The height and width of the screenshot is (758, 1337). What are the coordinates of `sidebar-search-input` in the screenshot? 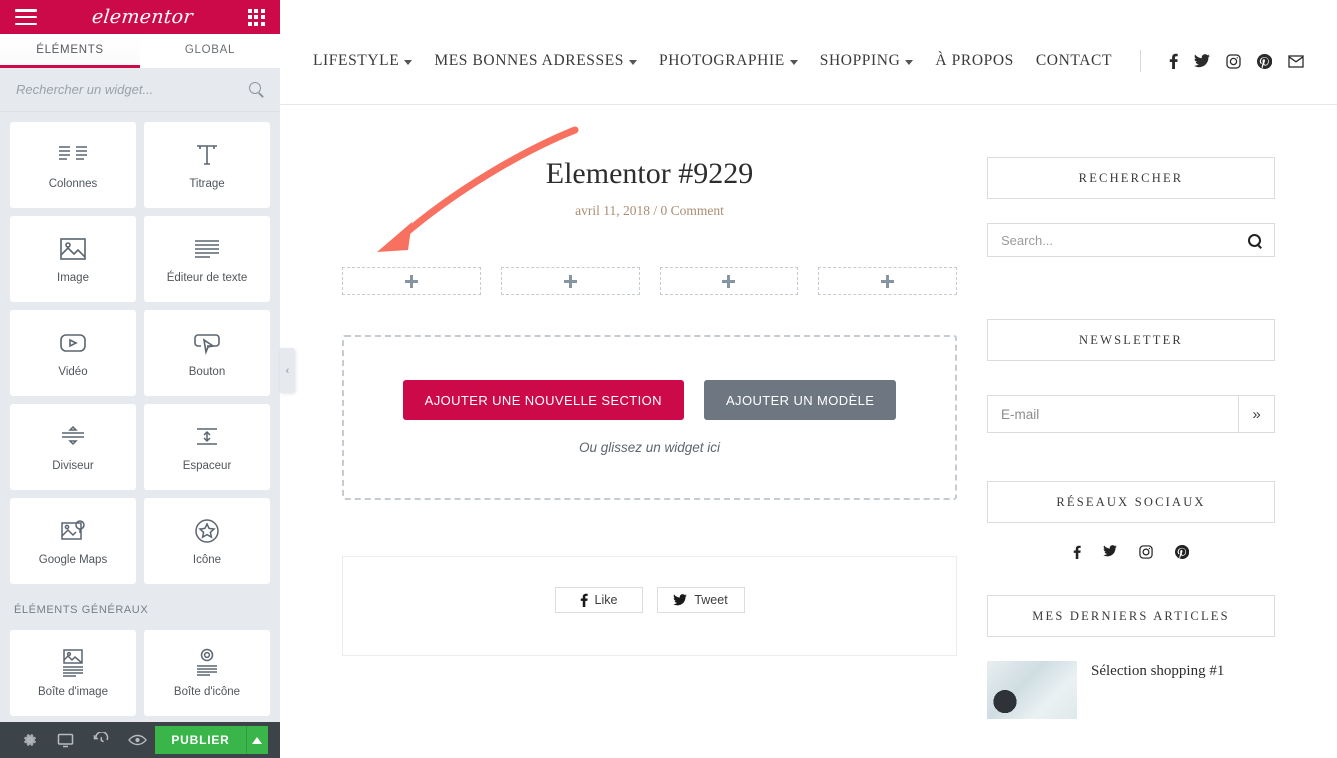 It's located at (1124, 240).